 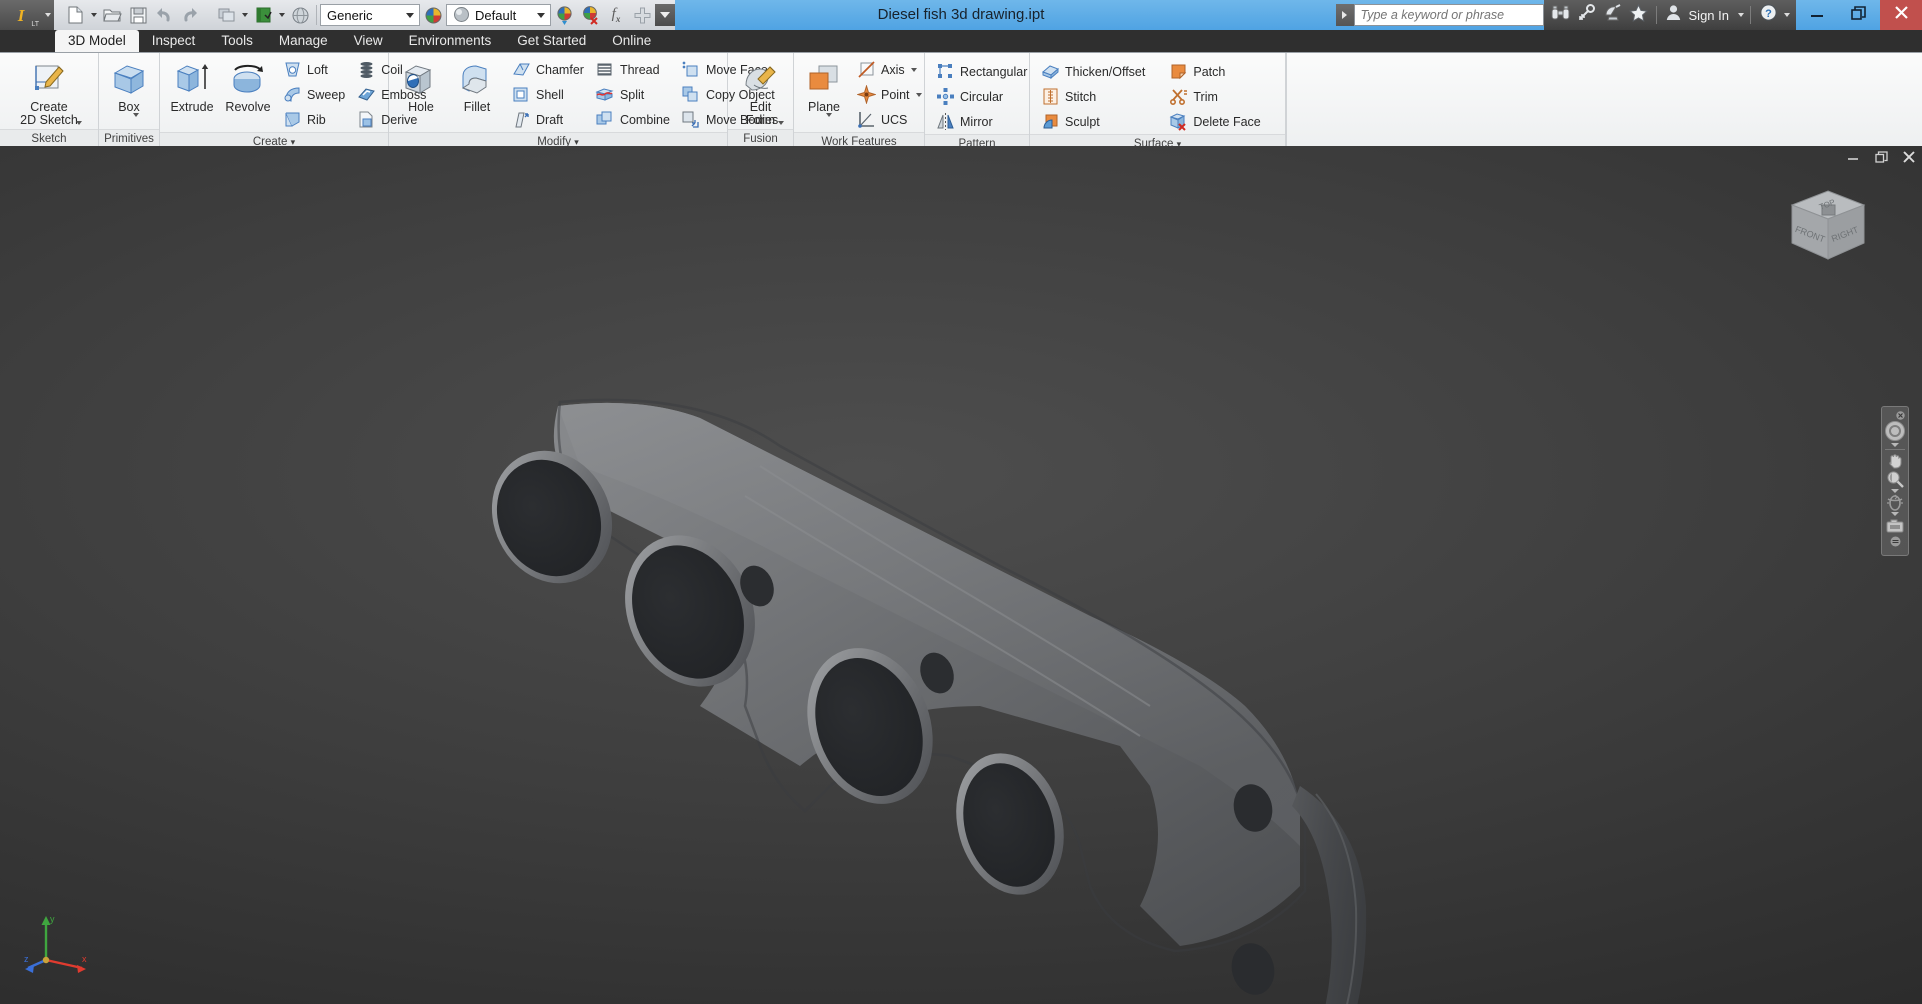 What do you see at coordinates (300, 15) in the screenshot?
I see `appearance-browser-button` at bounding box center [300, 15].